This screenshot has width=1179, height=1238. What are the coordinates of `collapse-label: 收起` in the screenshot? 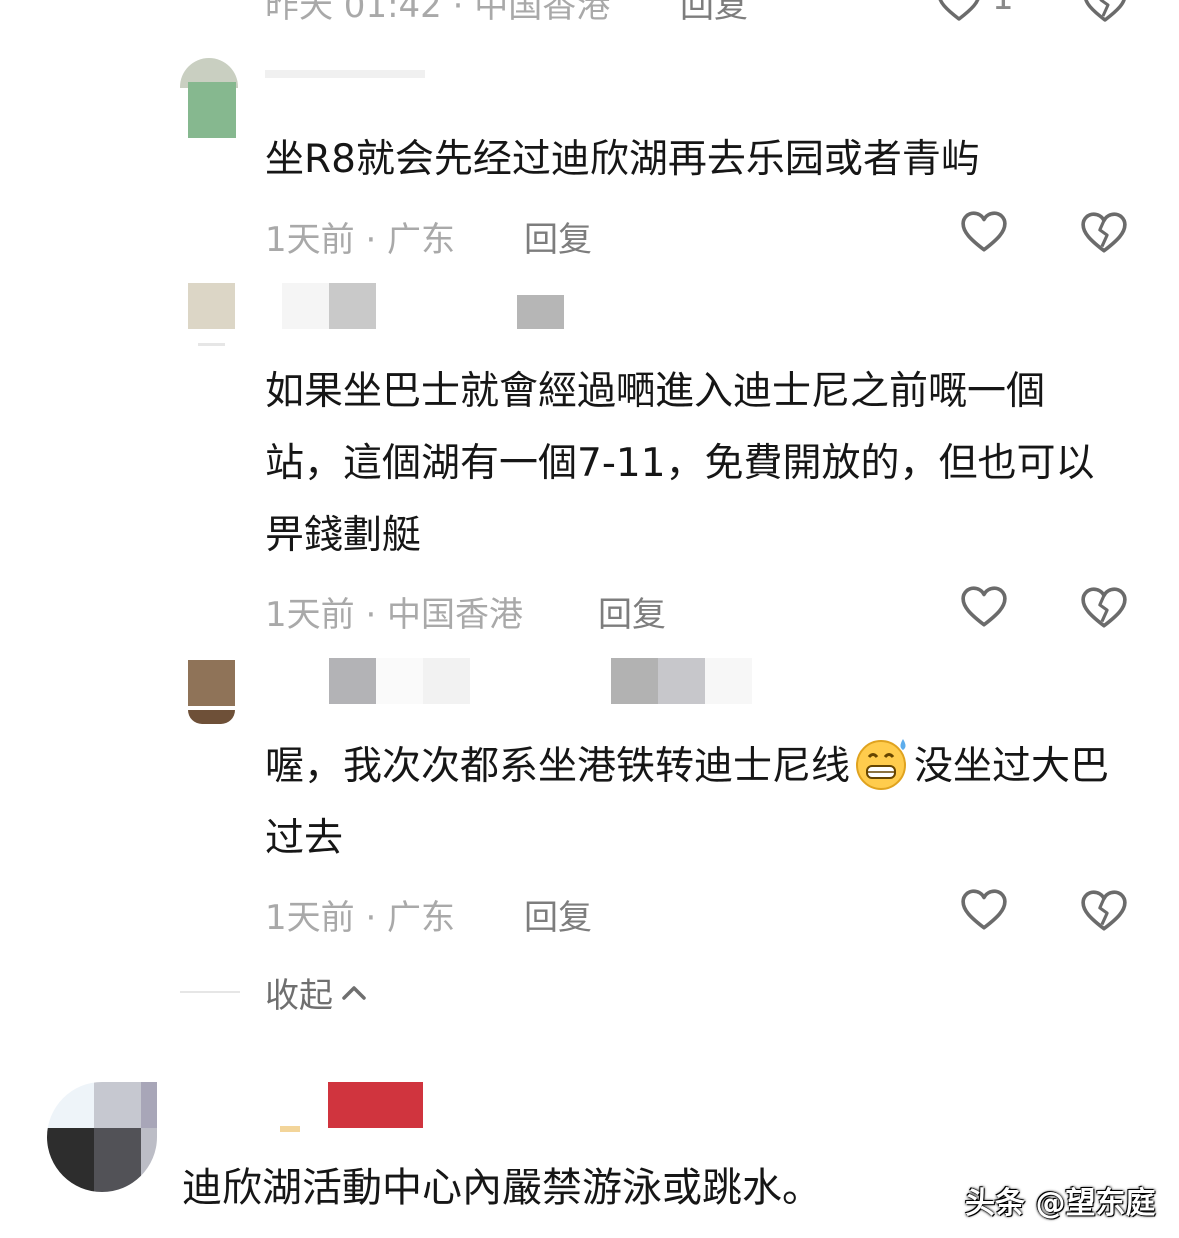 It's located at (299, 996).